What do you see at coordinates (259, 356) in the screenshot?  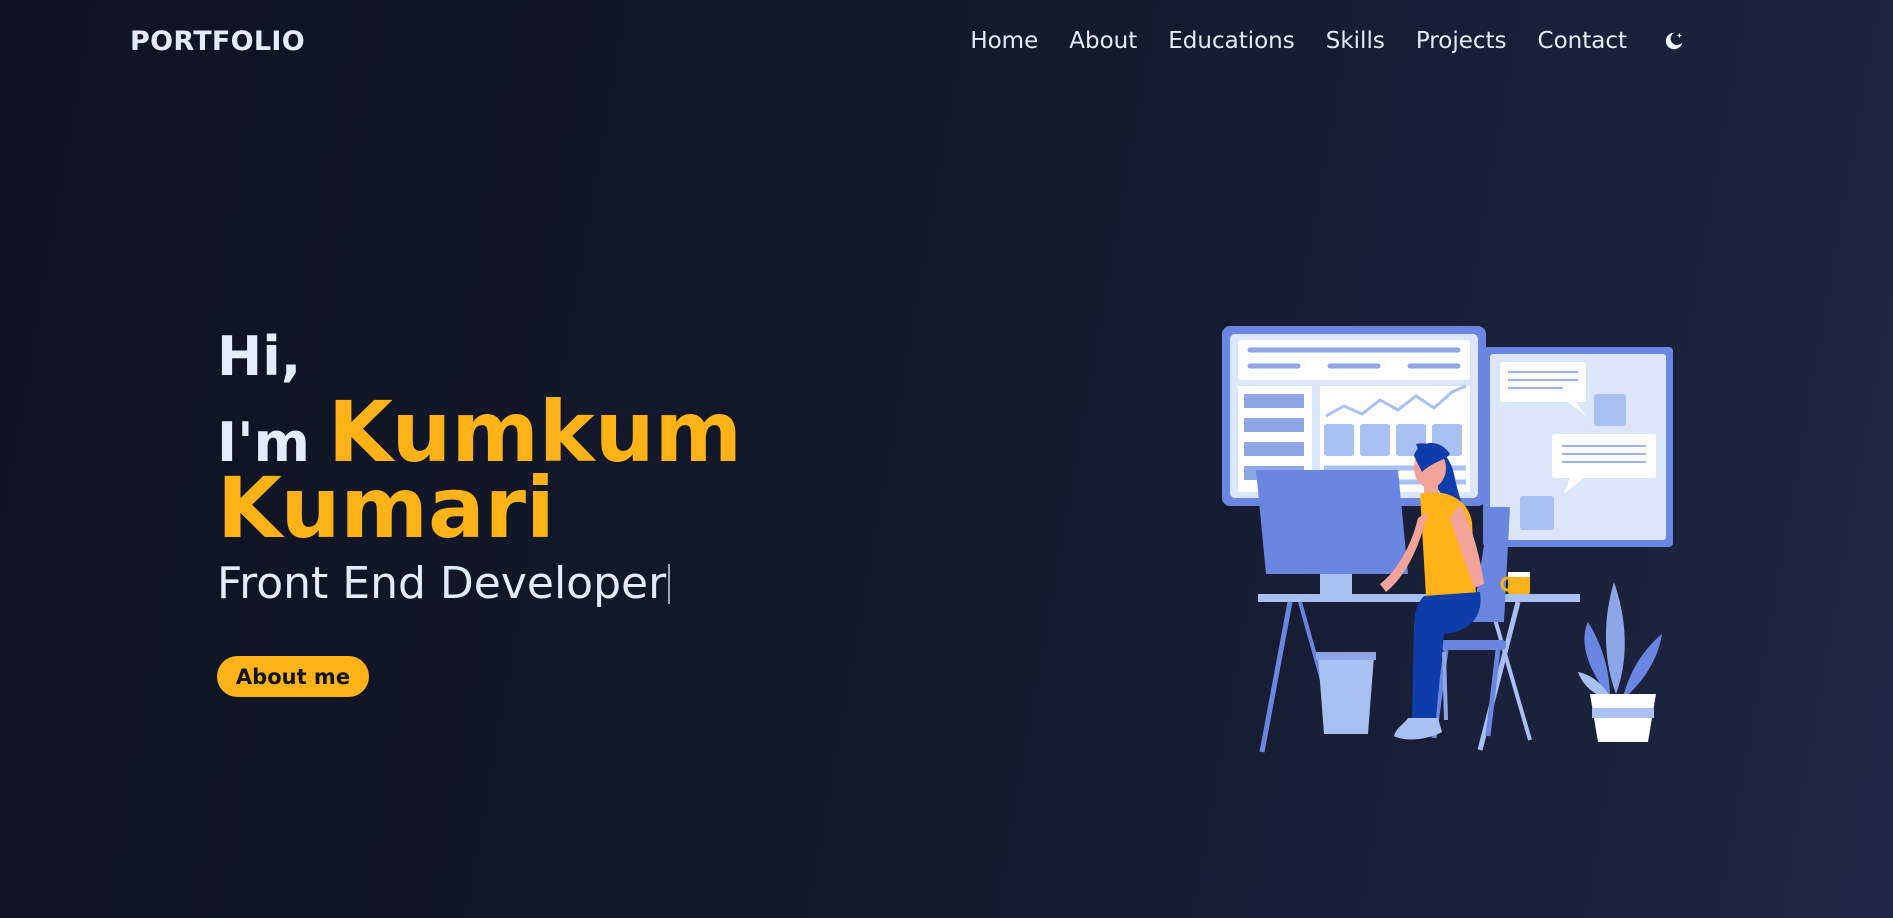 I see `greeting: Hi,` at bounding box center [259, 356].